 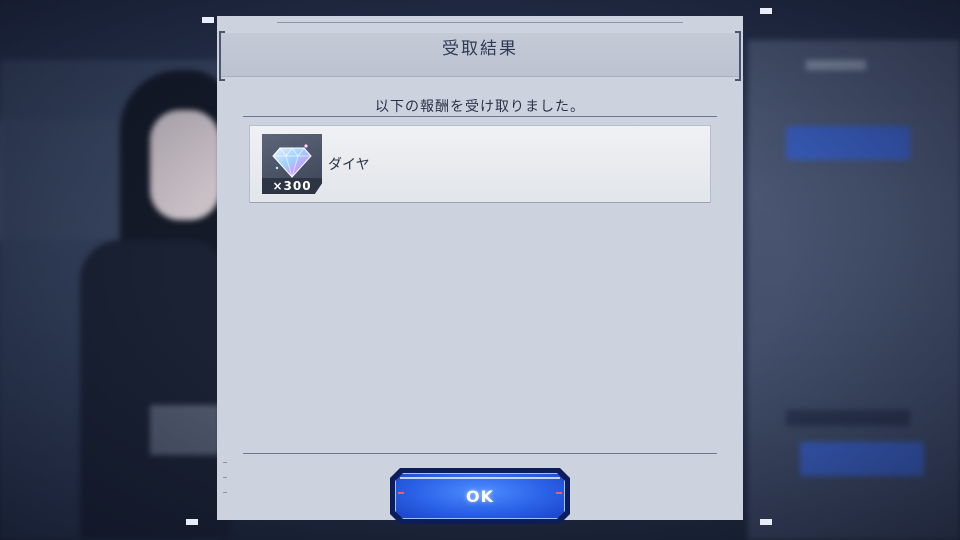 I want to click on ok-button: OK, so click(x=480, y=496).